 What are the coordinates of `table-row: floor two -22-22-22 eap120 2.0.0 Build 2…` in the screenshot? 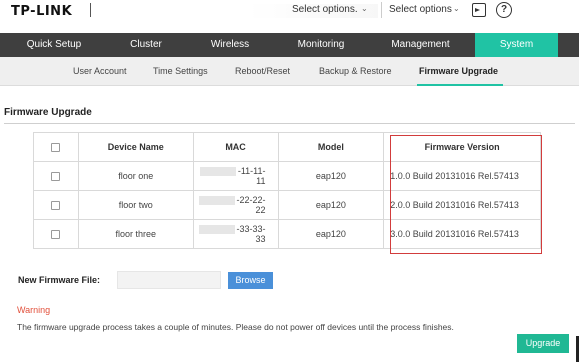 It's located at (287, 205).